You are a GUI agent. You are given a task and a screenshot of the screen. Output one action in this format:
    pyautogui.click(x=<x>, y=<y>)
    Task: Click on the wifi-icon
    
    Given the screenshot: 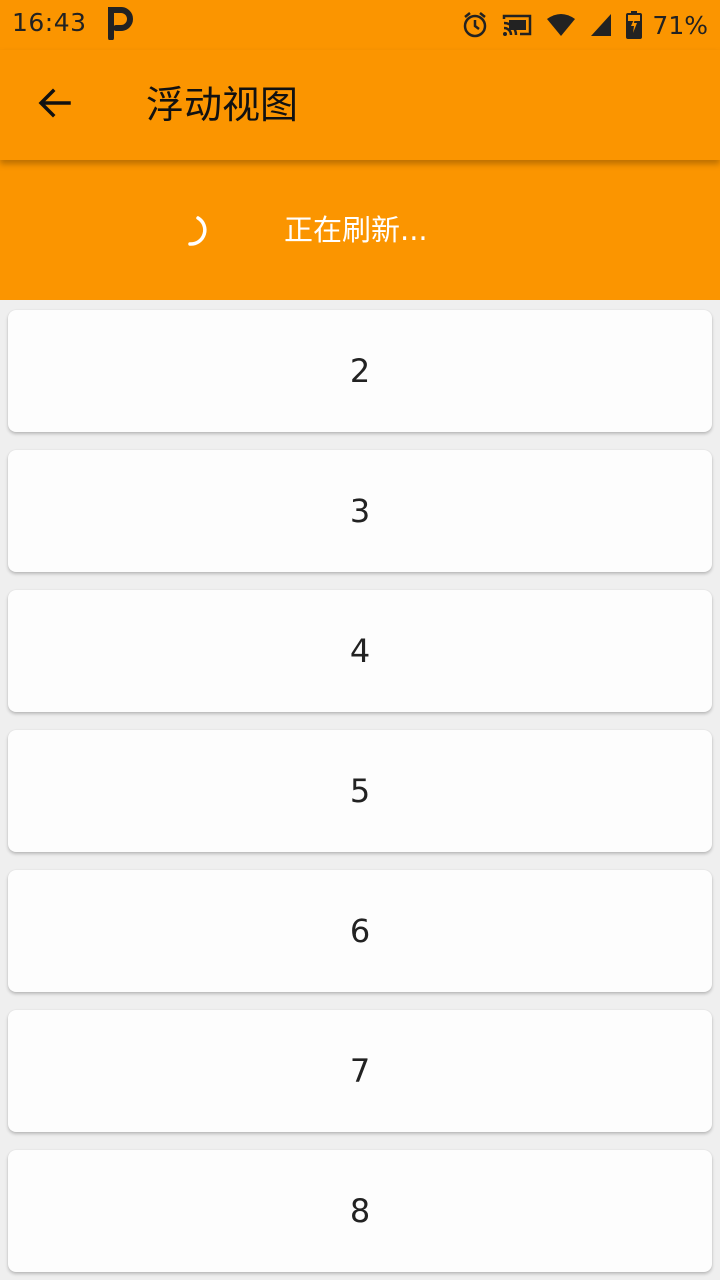 What is the action you would take?
    pyautogui.click(x=561, y=25)
    